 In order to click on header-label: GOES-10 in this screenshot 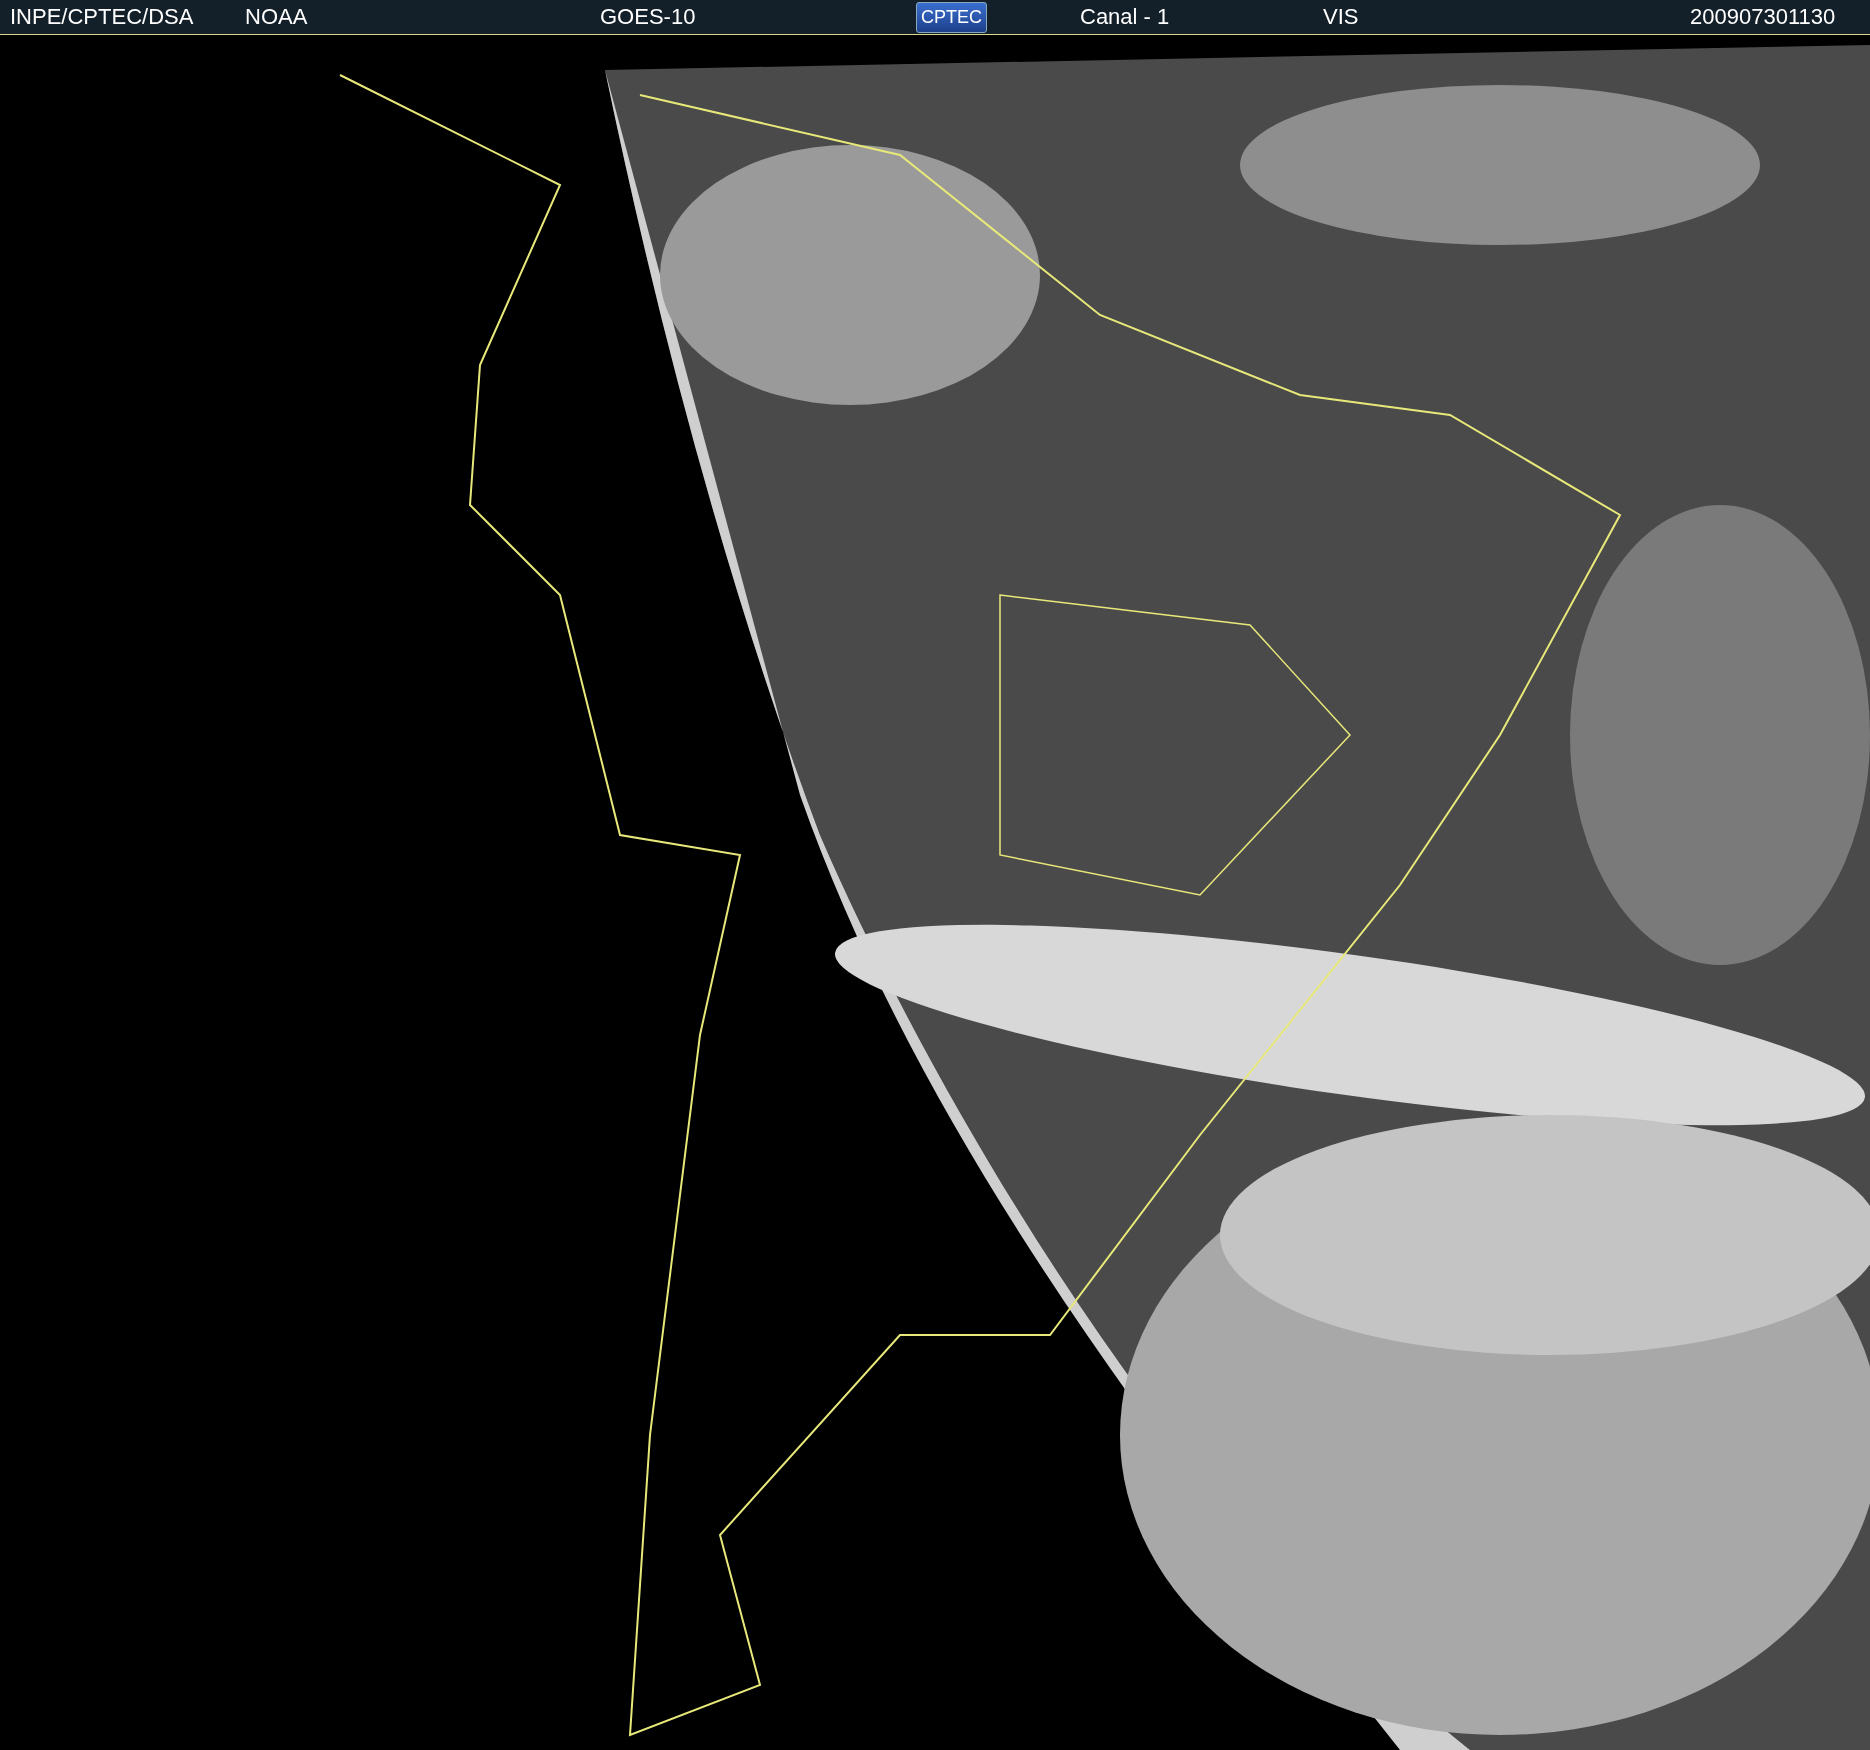, I will do `click(648, 17)`.